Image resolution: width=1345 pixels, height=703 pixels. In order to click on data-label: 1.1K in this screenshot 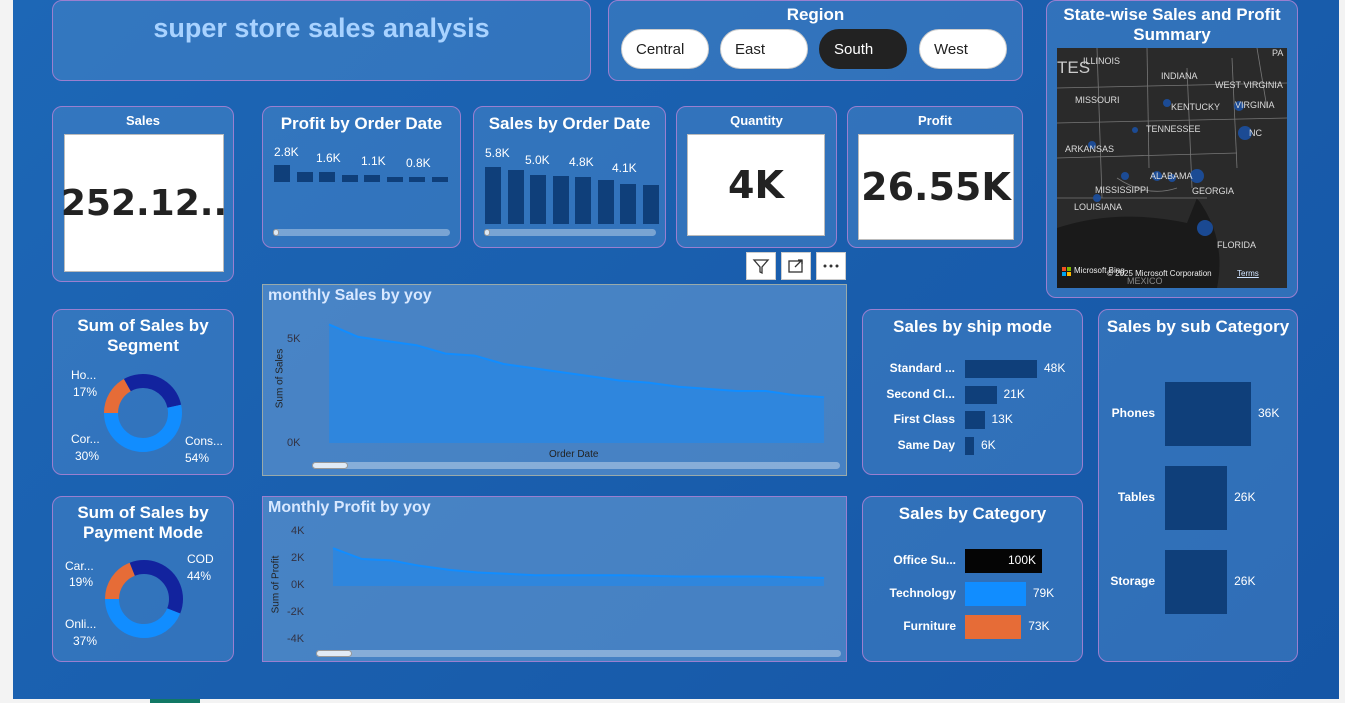, I will do `click(373, 161)`.